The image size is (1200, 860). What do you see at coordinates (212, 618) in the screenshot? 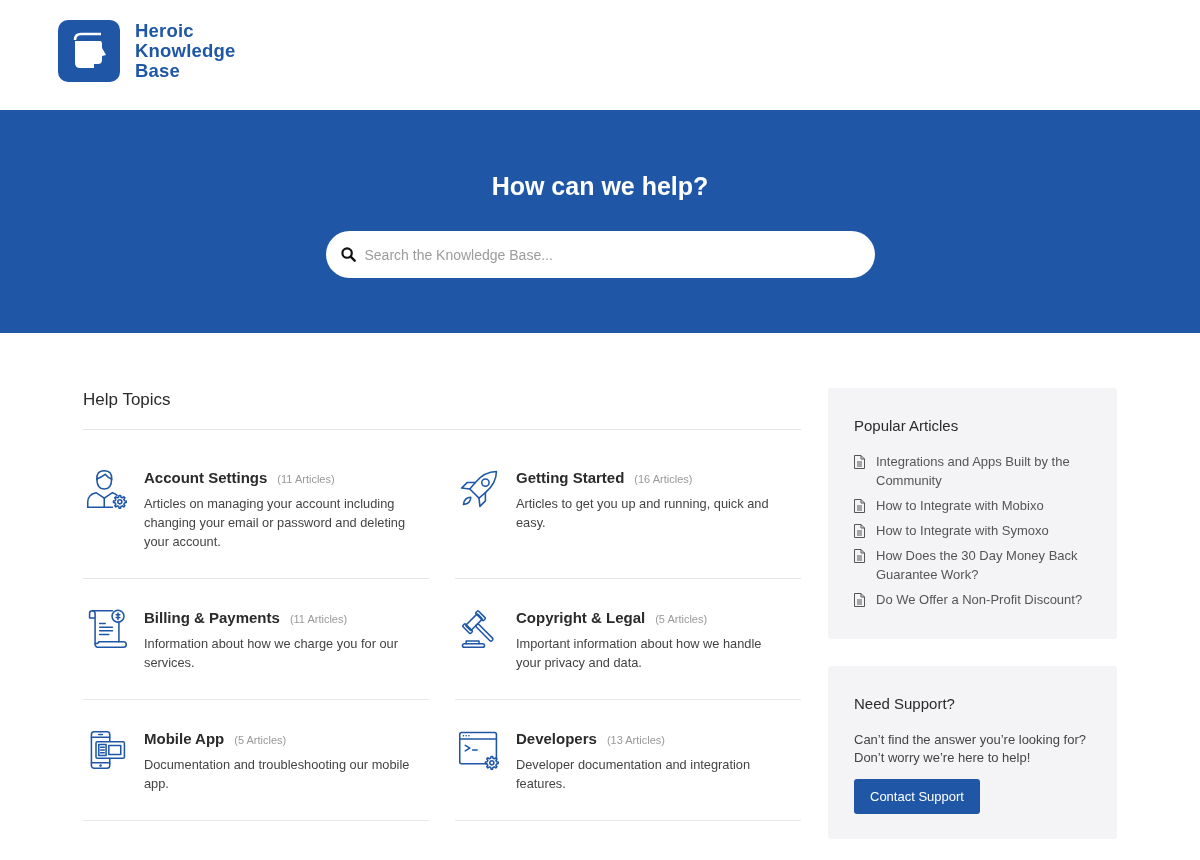
I see `topic-link: Billing & Payments` at bounding box center [212, 618].